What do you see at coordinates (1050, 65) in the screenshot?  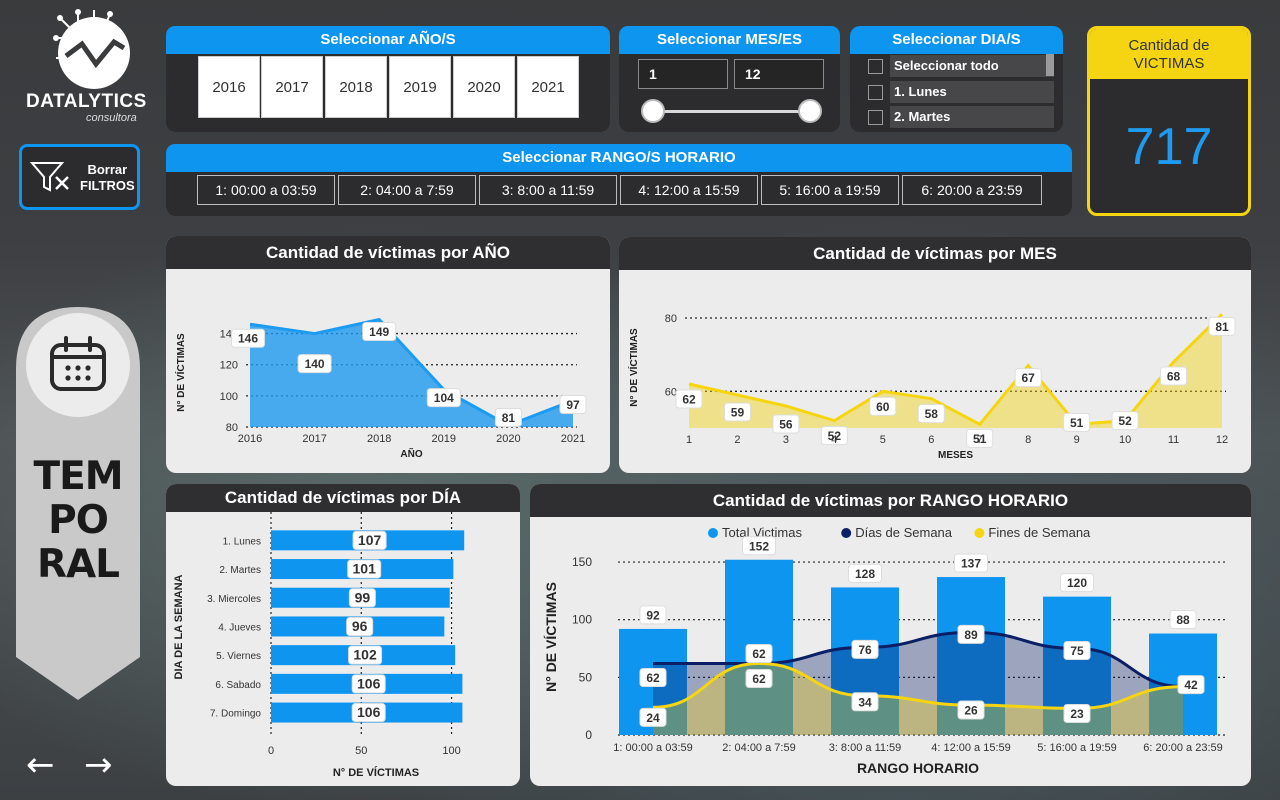 I see `dia-scrollbar` at bounding box center [1050, 65].